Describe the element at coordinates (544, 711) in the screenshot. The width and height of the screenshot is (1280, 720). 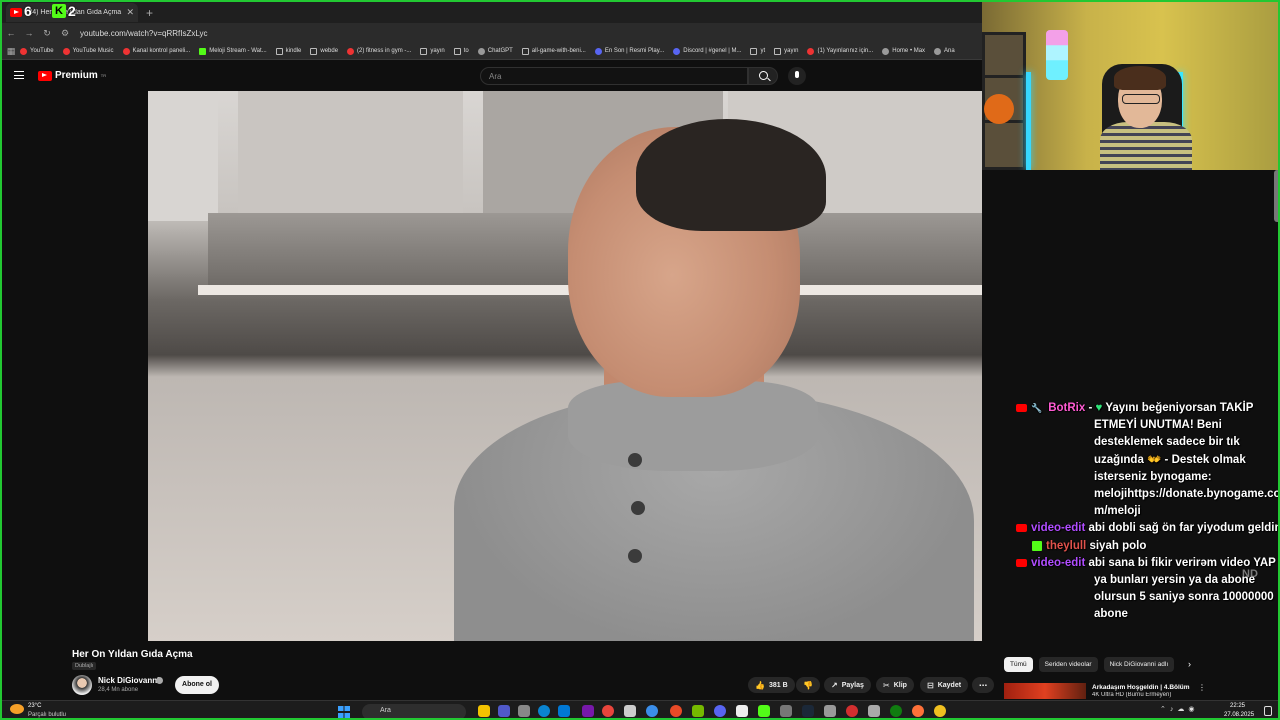
I see `edge-icon` at that location.